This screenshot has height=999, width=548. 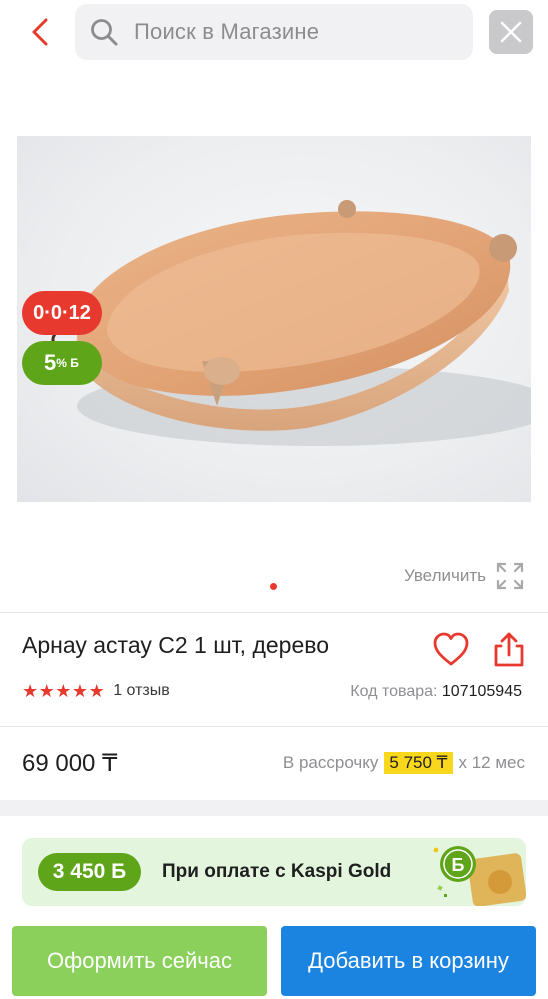 What do you see at coordinates (492, 762) in the screenshot?
I see `installment-suffix: х 12 мес` at bounding box center [492, 762].